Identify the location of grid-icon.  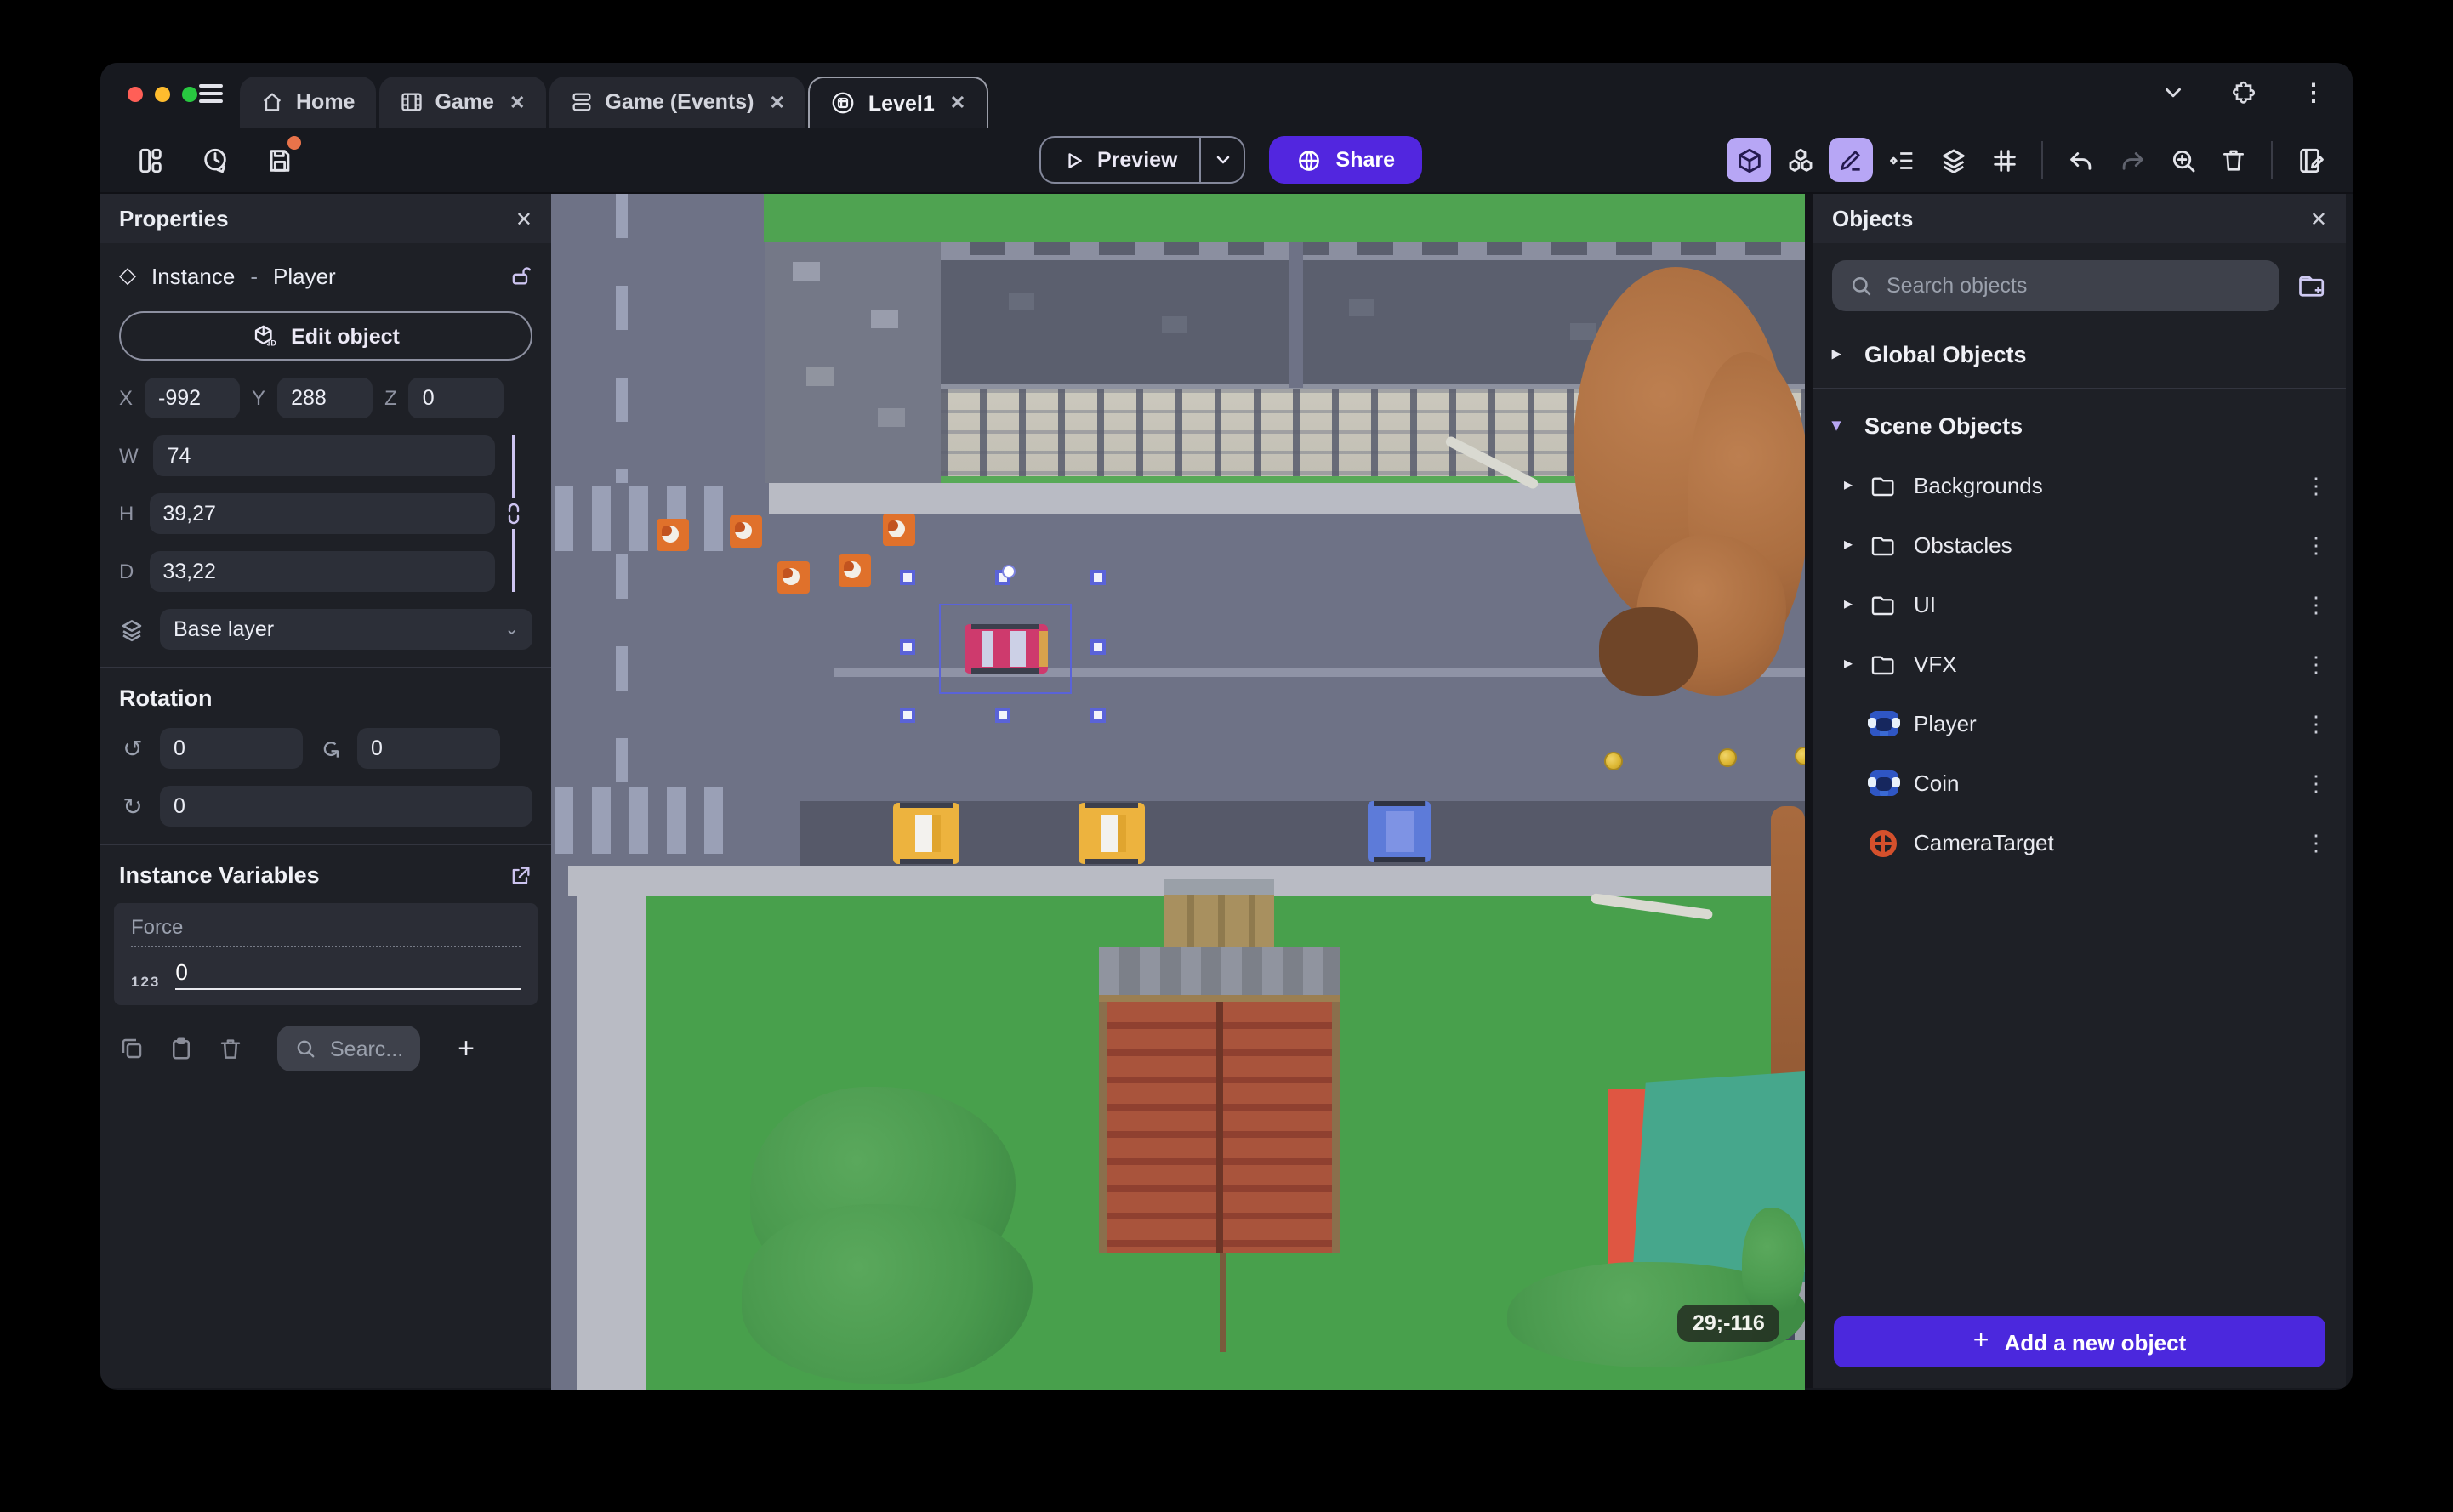
(2004, 160).